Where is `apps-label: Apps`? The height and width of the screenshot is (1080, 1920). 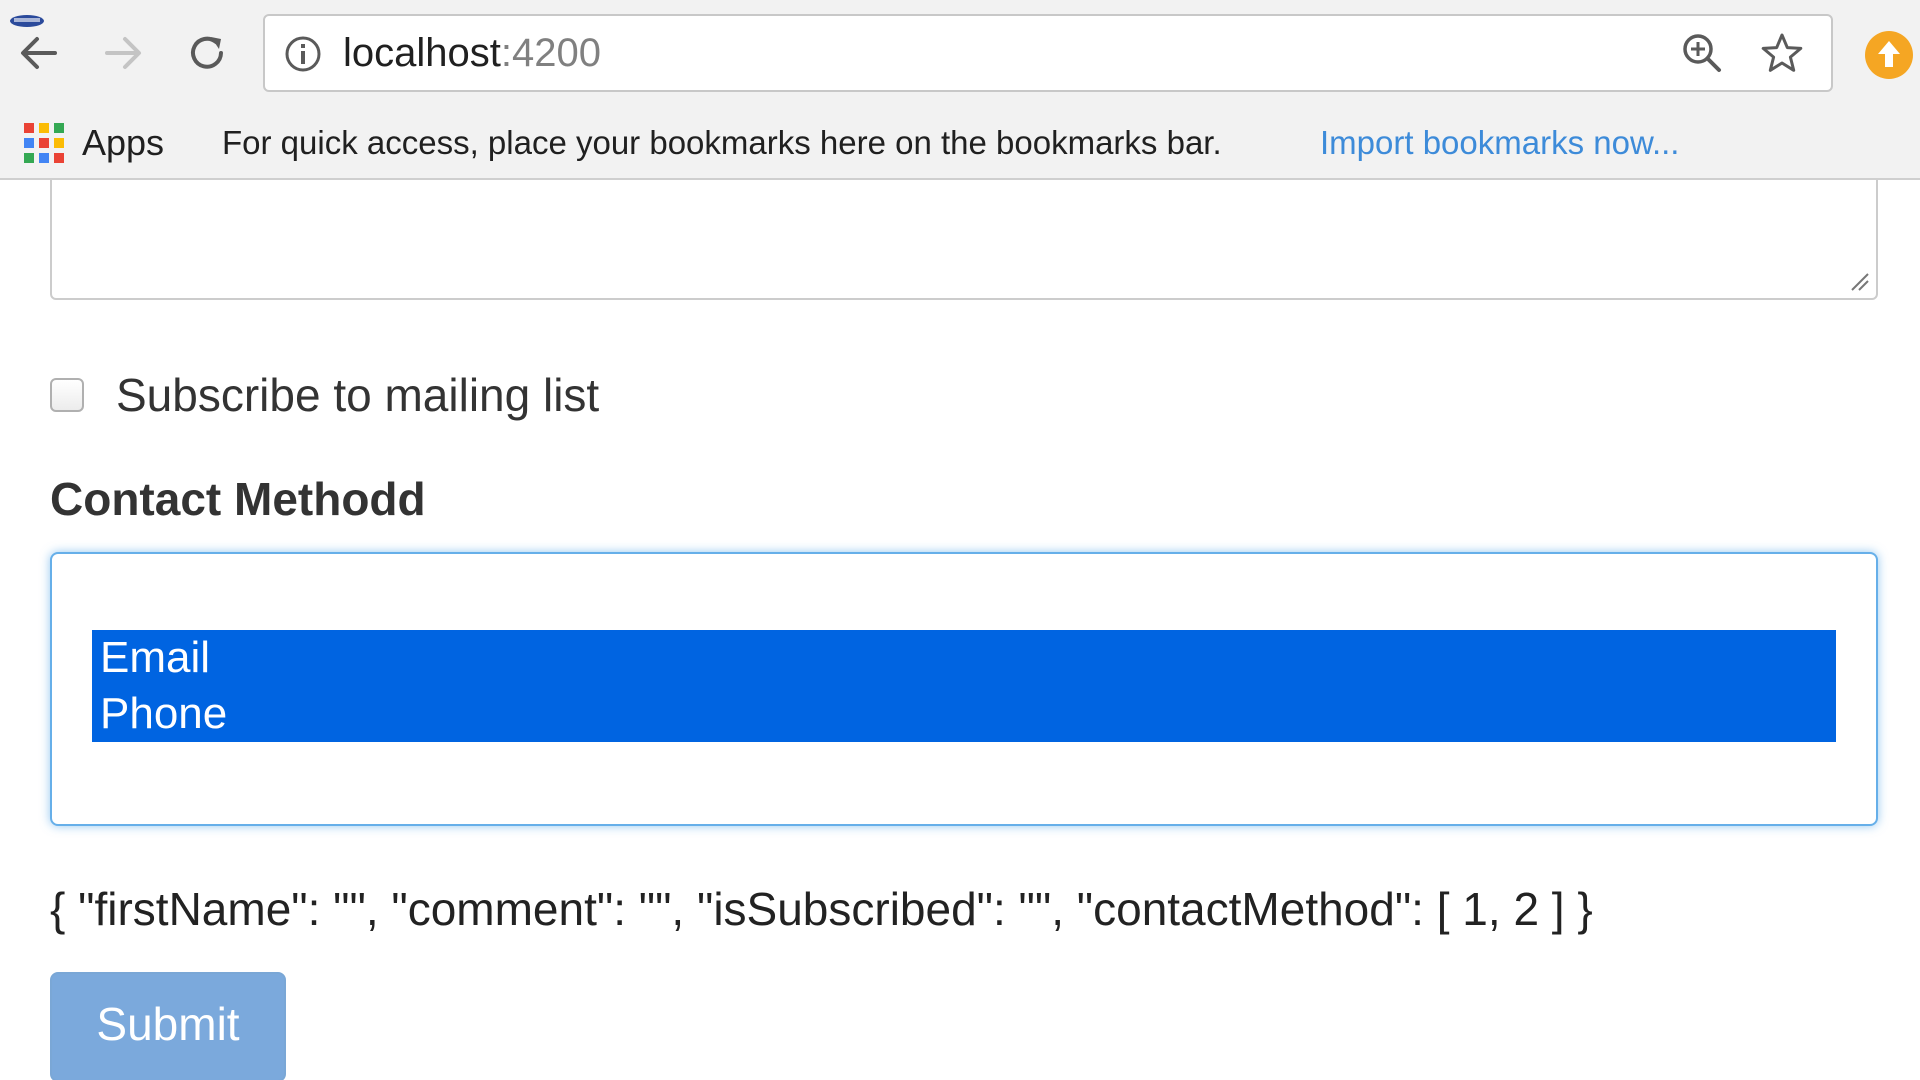
apps-label: Apps is located at coordinates (123, 142).